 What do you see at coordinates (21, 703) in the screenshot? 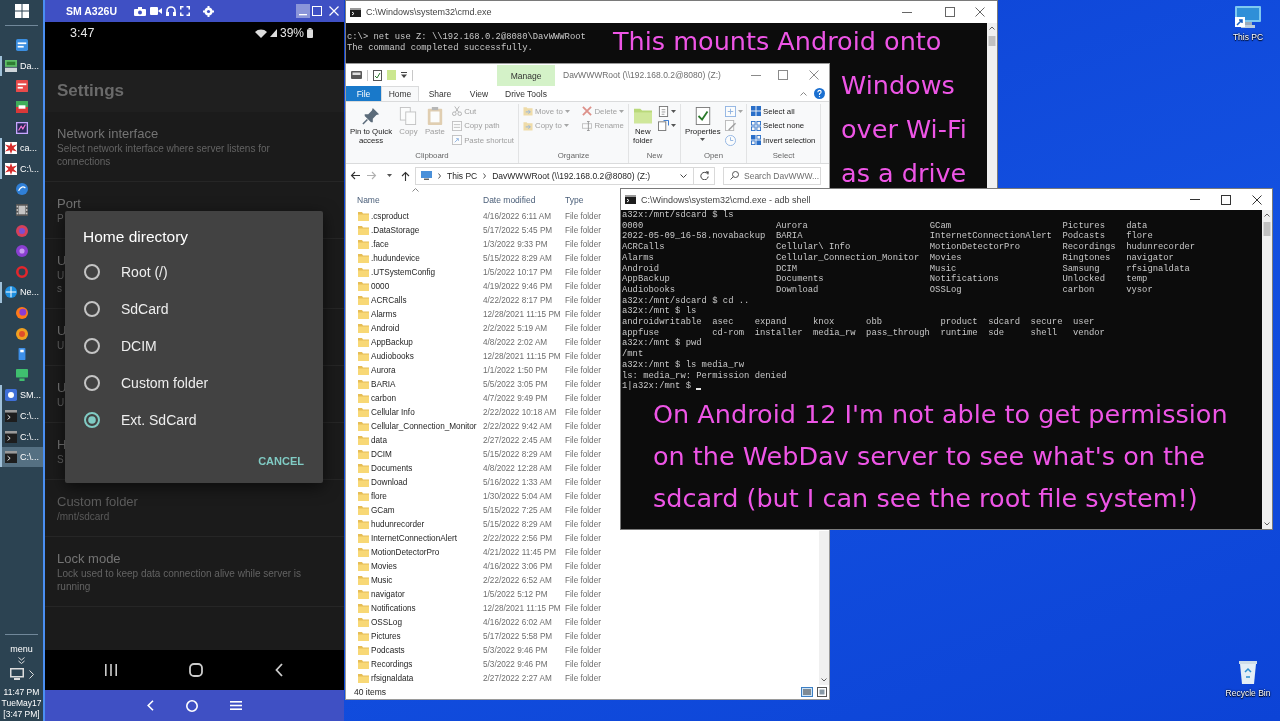
I see `clock-date: TueMay17` at bounding box center [21, 703].